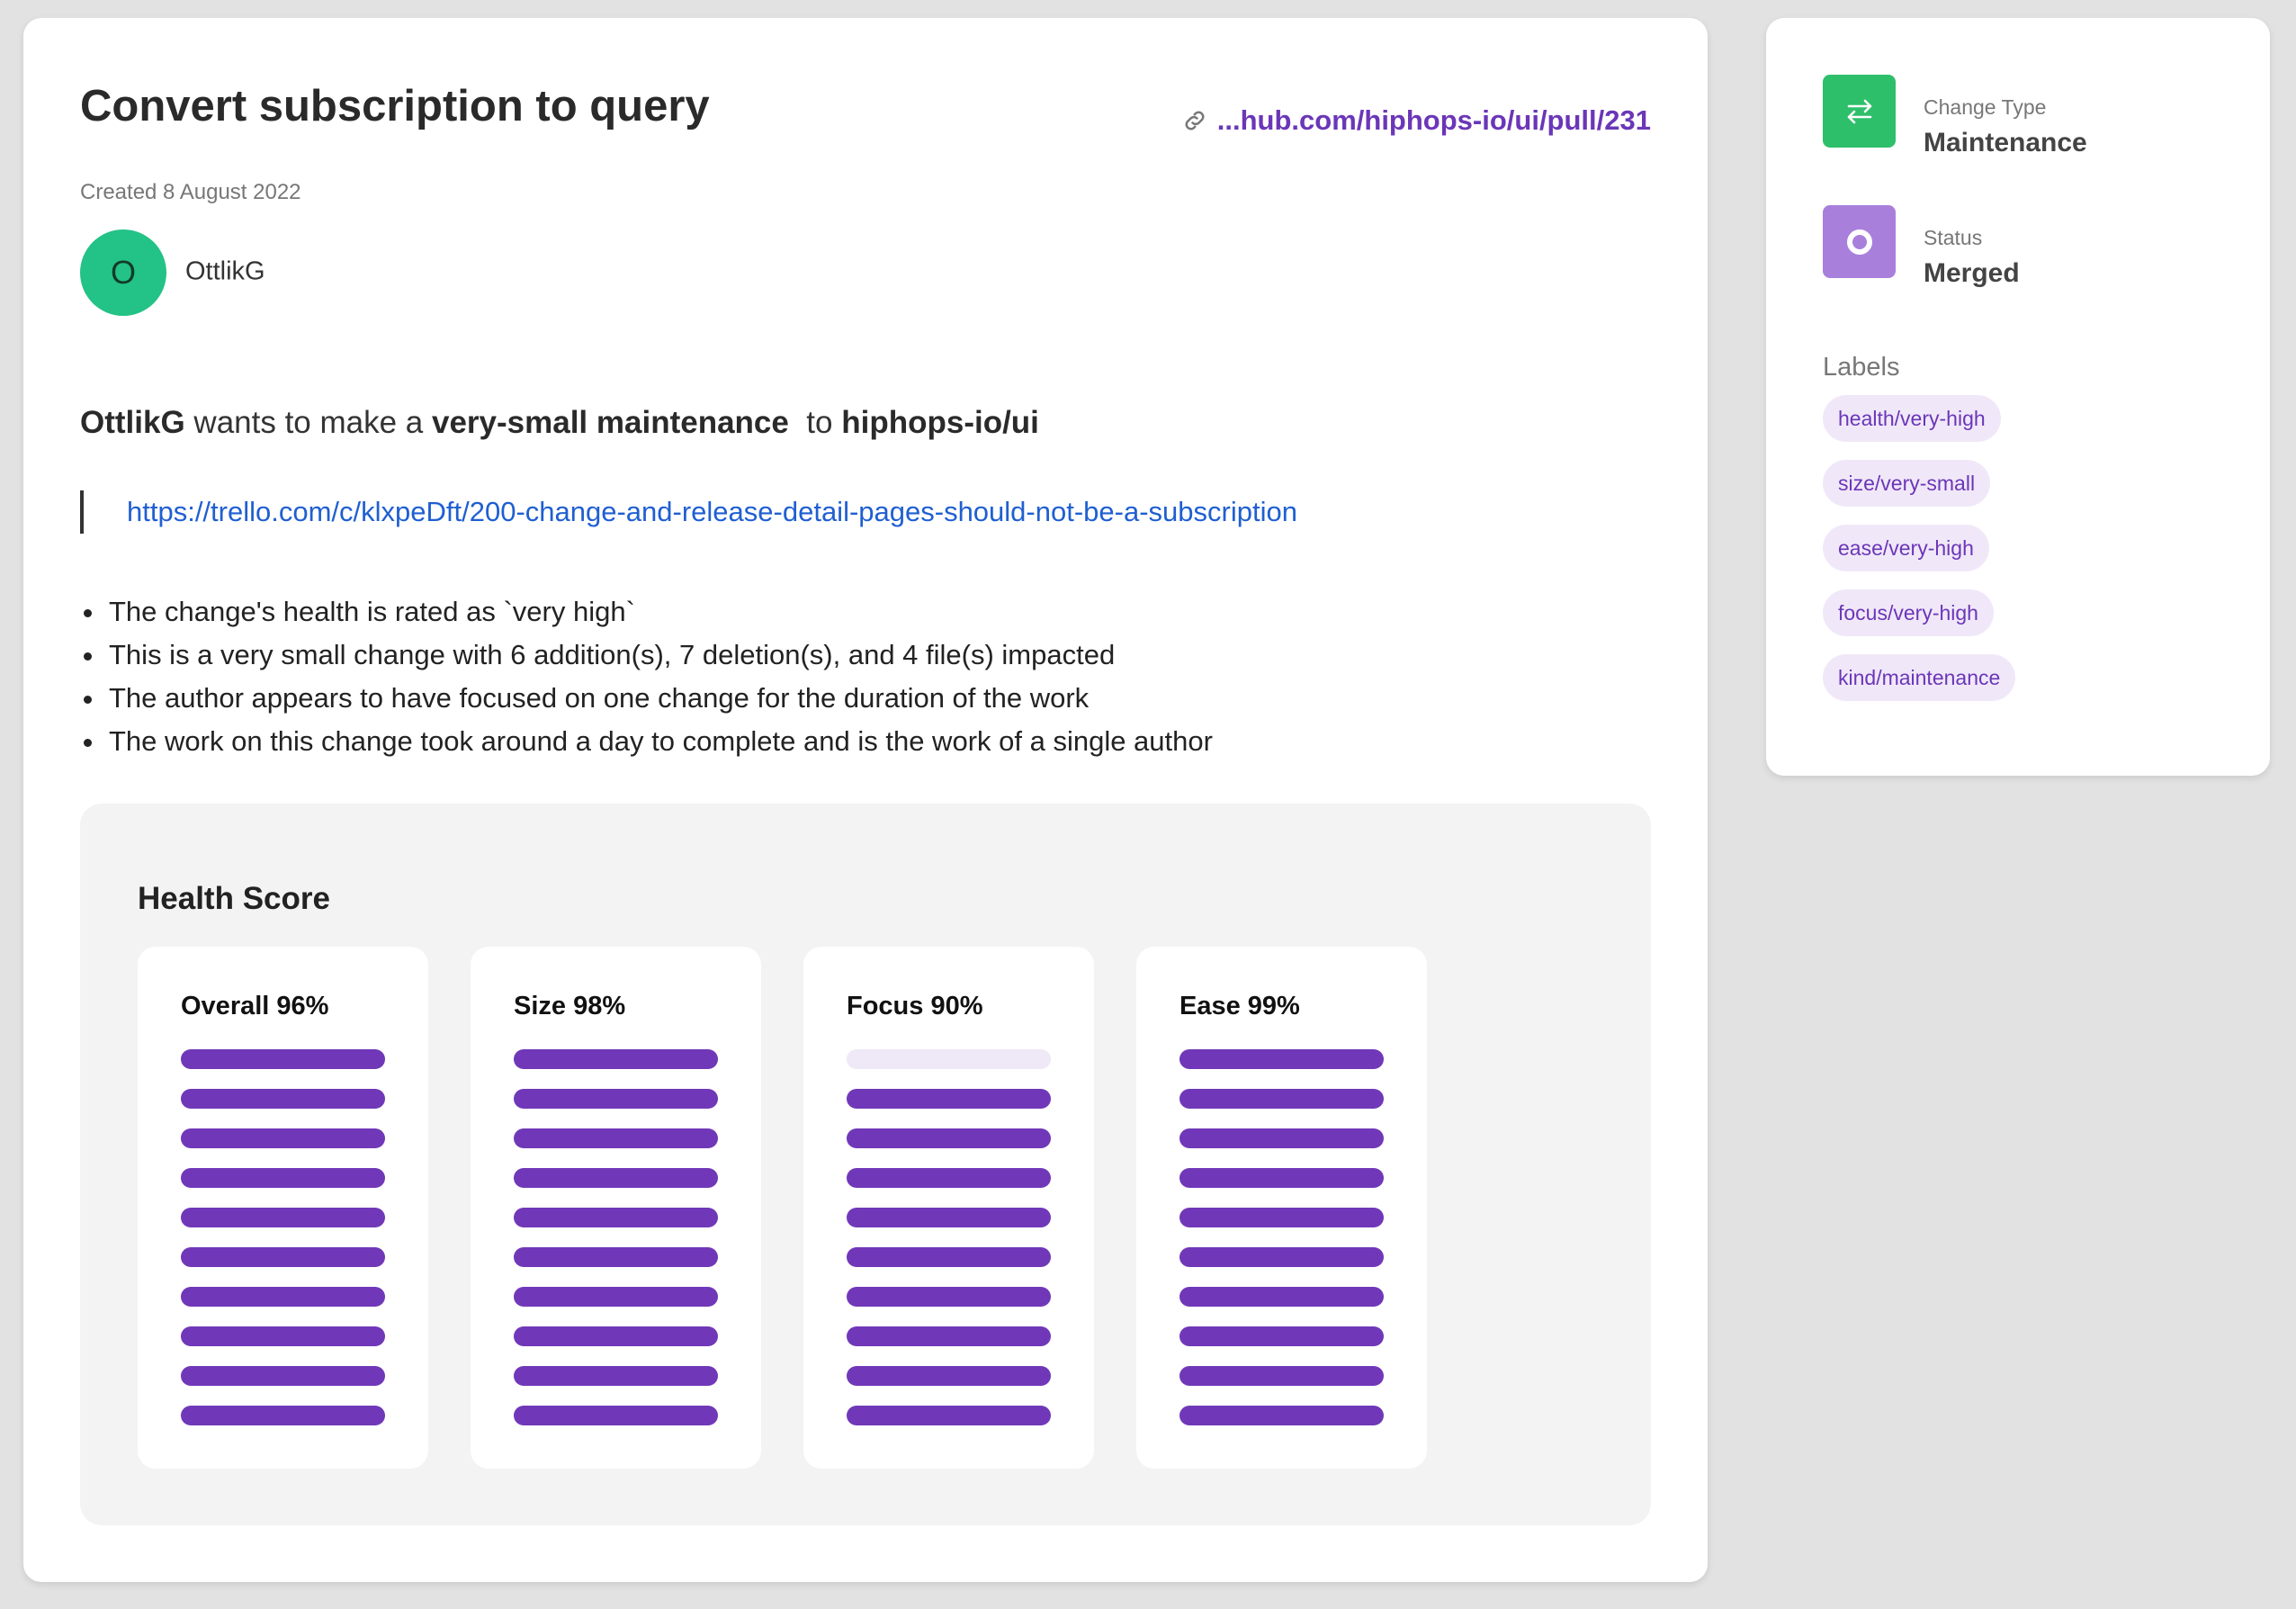 The width and height of the screenshot is (2296, 1609). Describe the element at coordinates (1859, 241) in the screenshot. I see `merged-circle-icon` at that location.